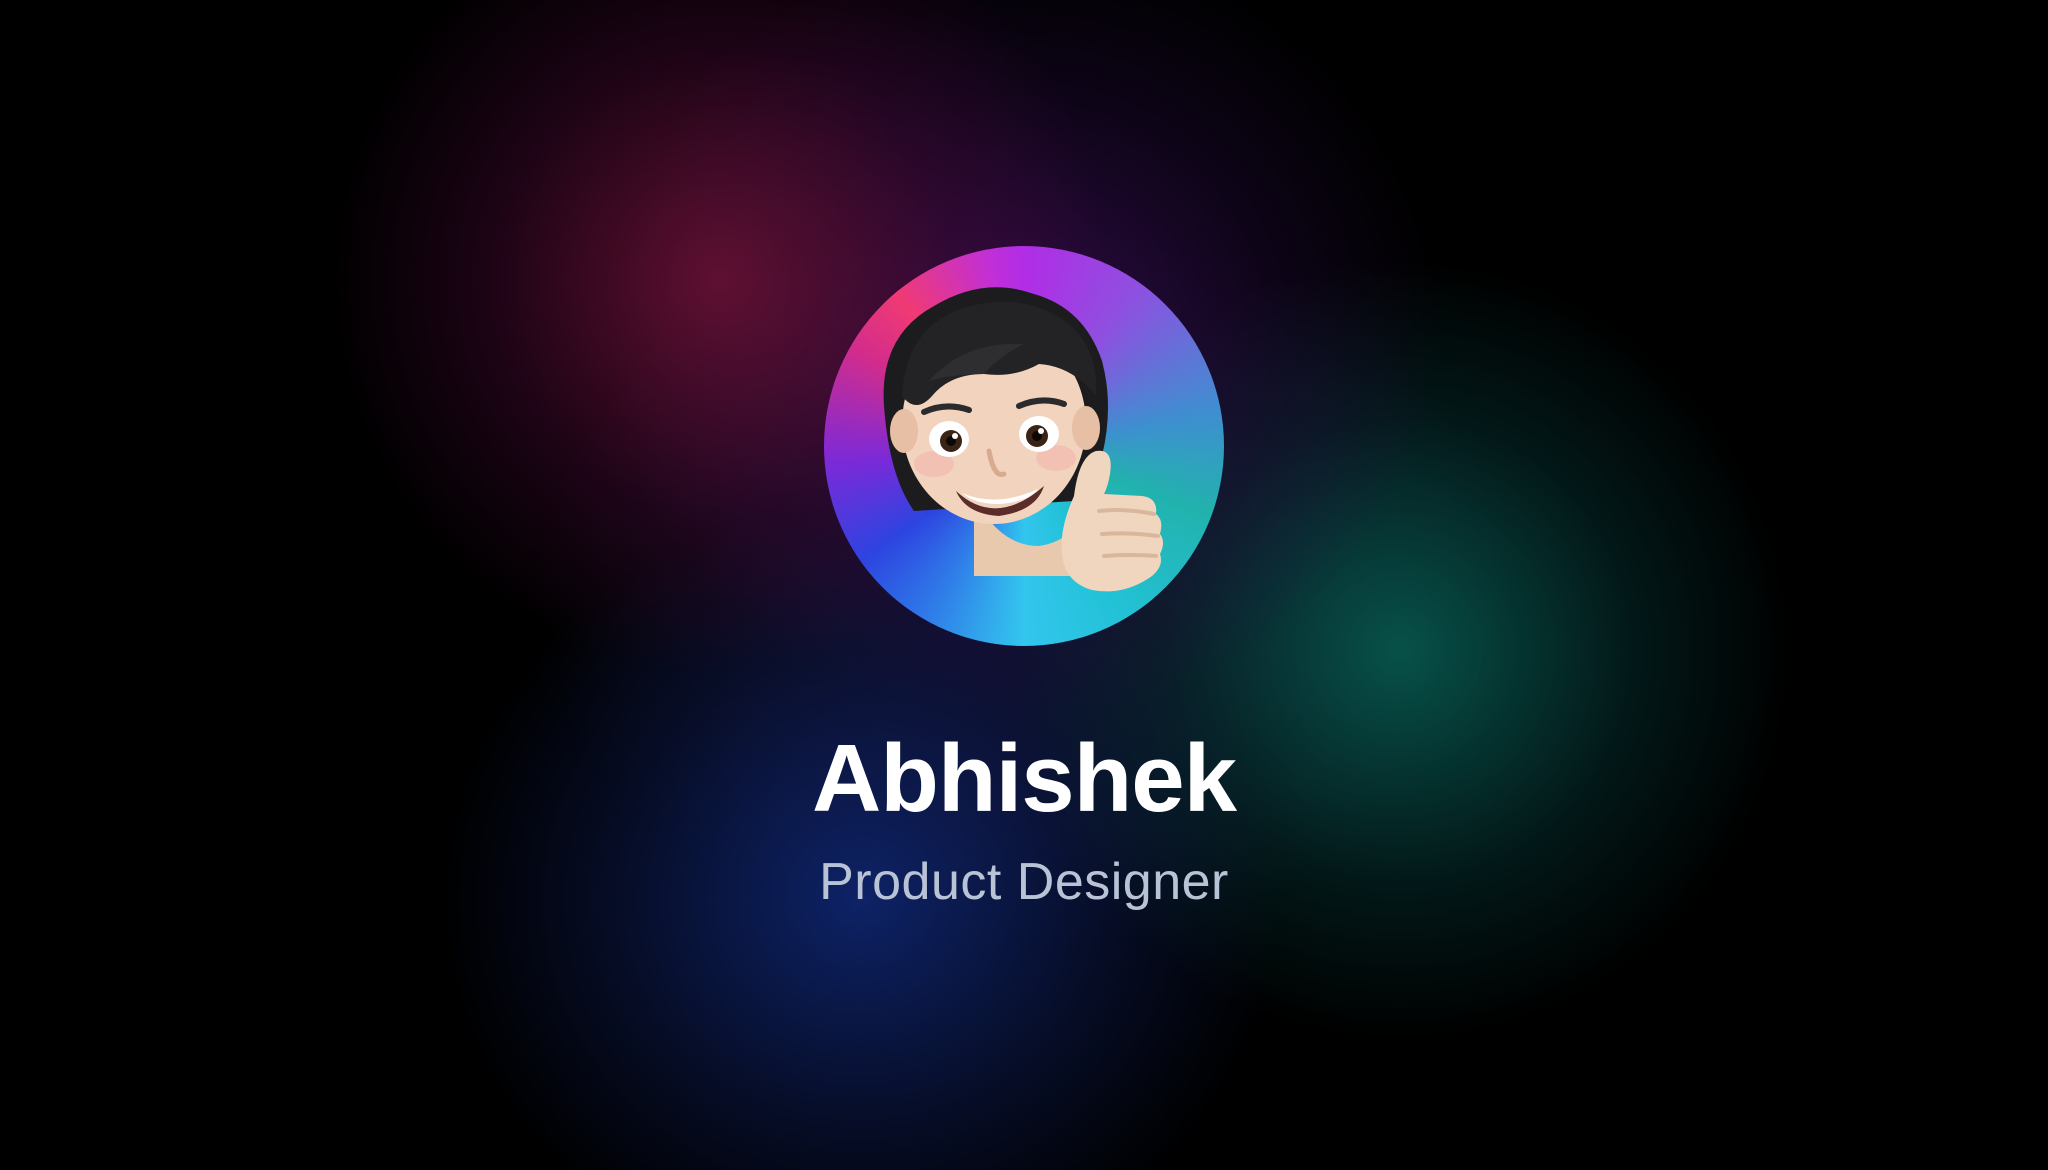 This screenshot has width=2048, height=1170. I want to click on avatar, so click(1024, 446).